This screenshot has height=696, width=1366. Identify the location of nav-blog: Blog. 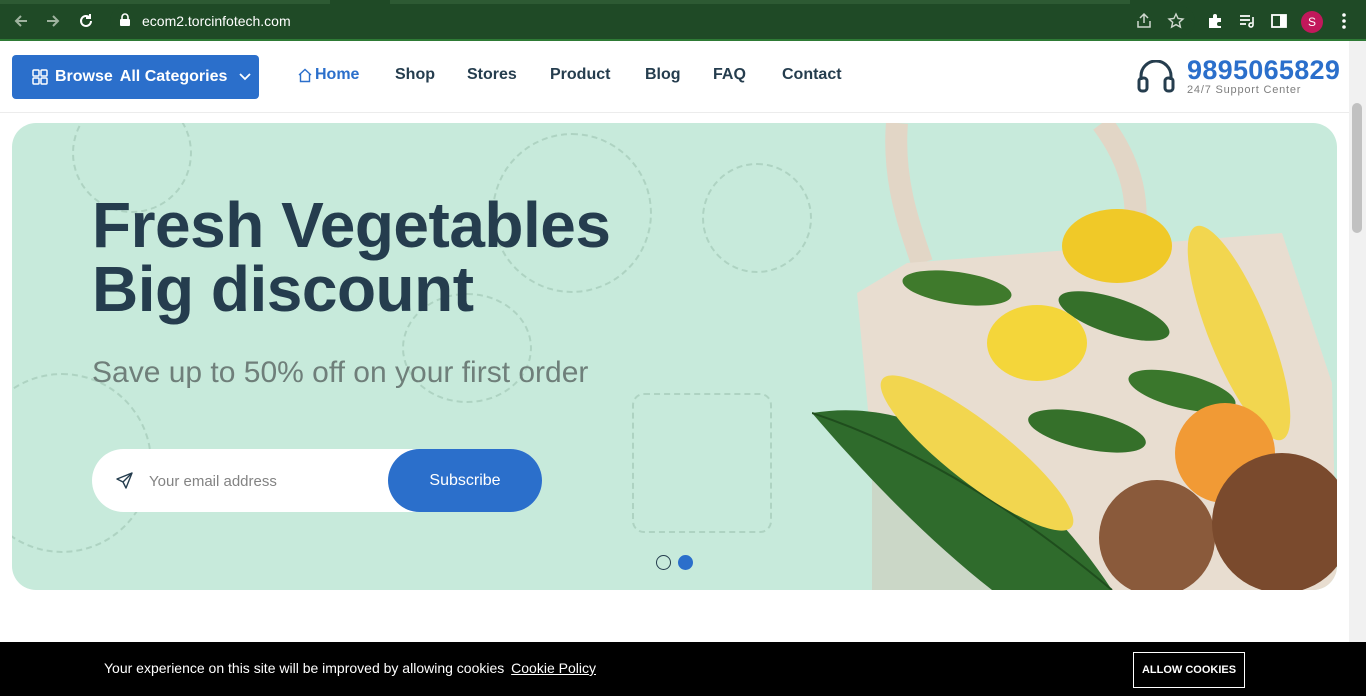
(663, 75).